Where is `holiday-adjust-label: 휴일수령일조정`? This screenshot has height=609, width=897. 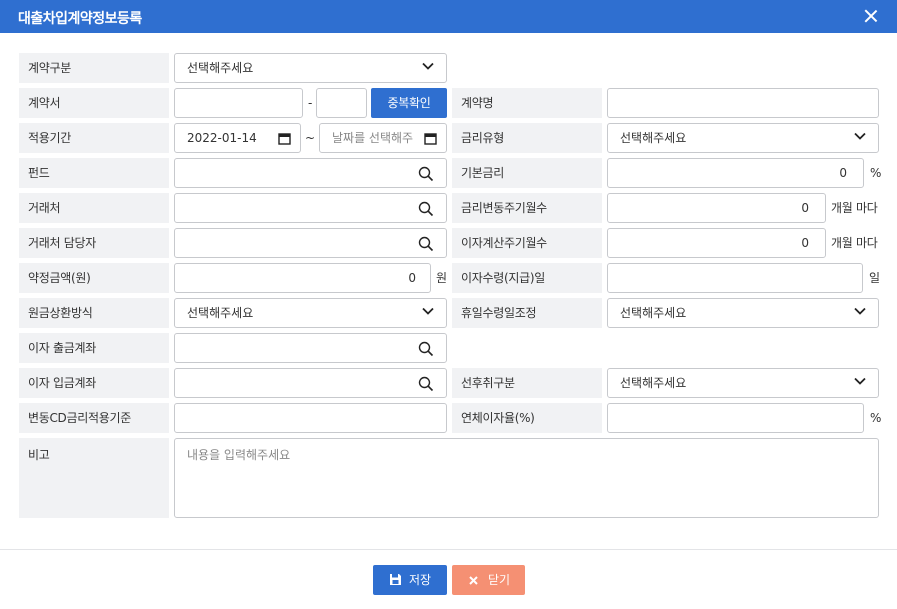 holiday-adjust-label: 휴일수령일조정 is located at coordinates (527, 313).